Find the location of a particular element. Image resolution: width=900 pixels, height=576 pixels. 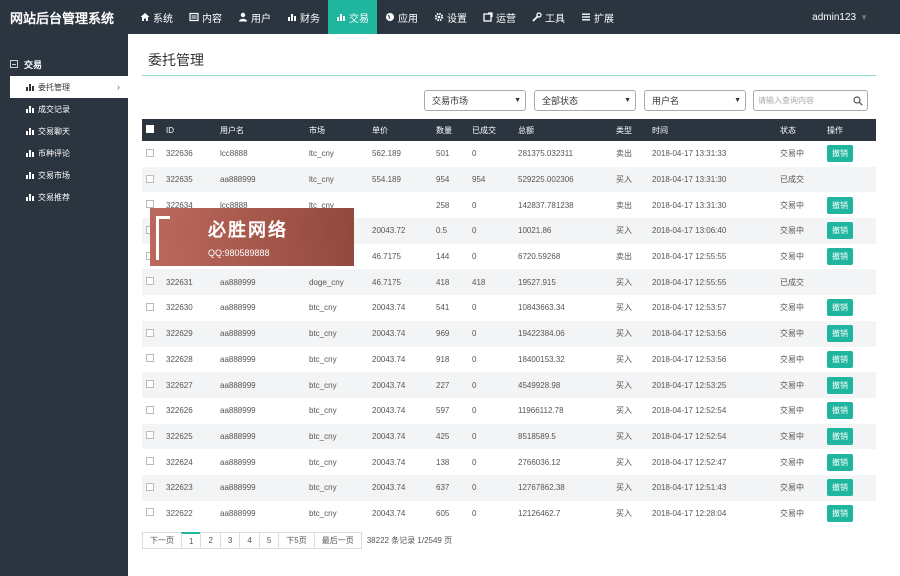

page-button-0: 下一页 is located at coordinates (162, 540).